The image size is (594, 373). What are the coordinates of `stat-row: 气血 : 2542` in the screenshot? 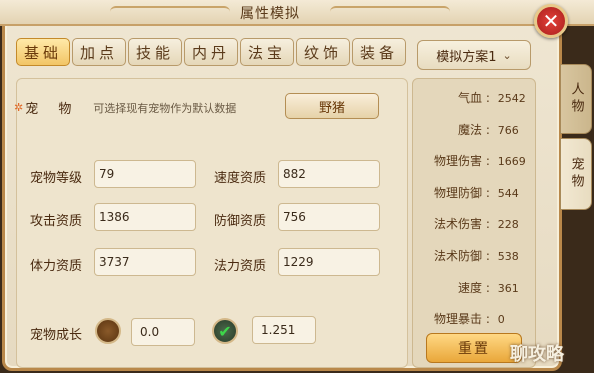 It's located at (474, 97).